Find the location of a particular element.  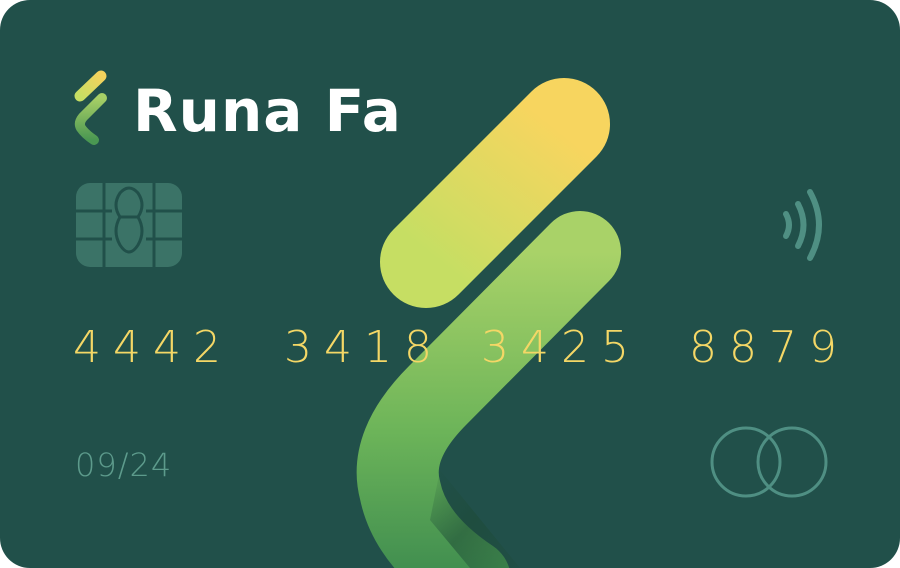

card-number-group-4: 8879 is located at coordinates (769, 347).